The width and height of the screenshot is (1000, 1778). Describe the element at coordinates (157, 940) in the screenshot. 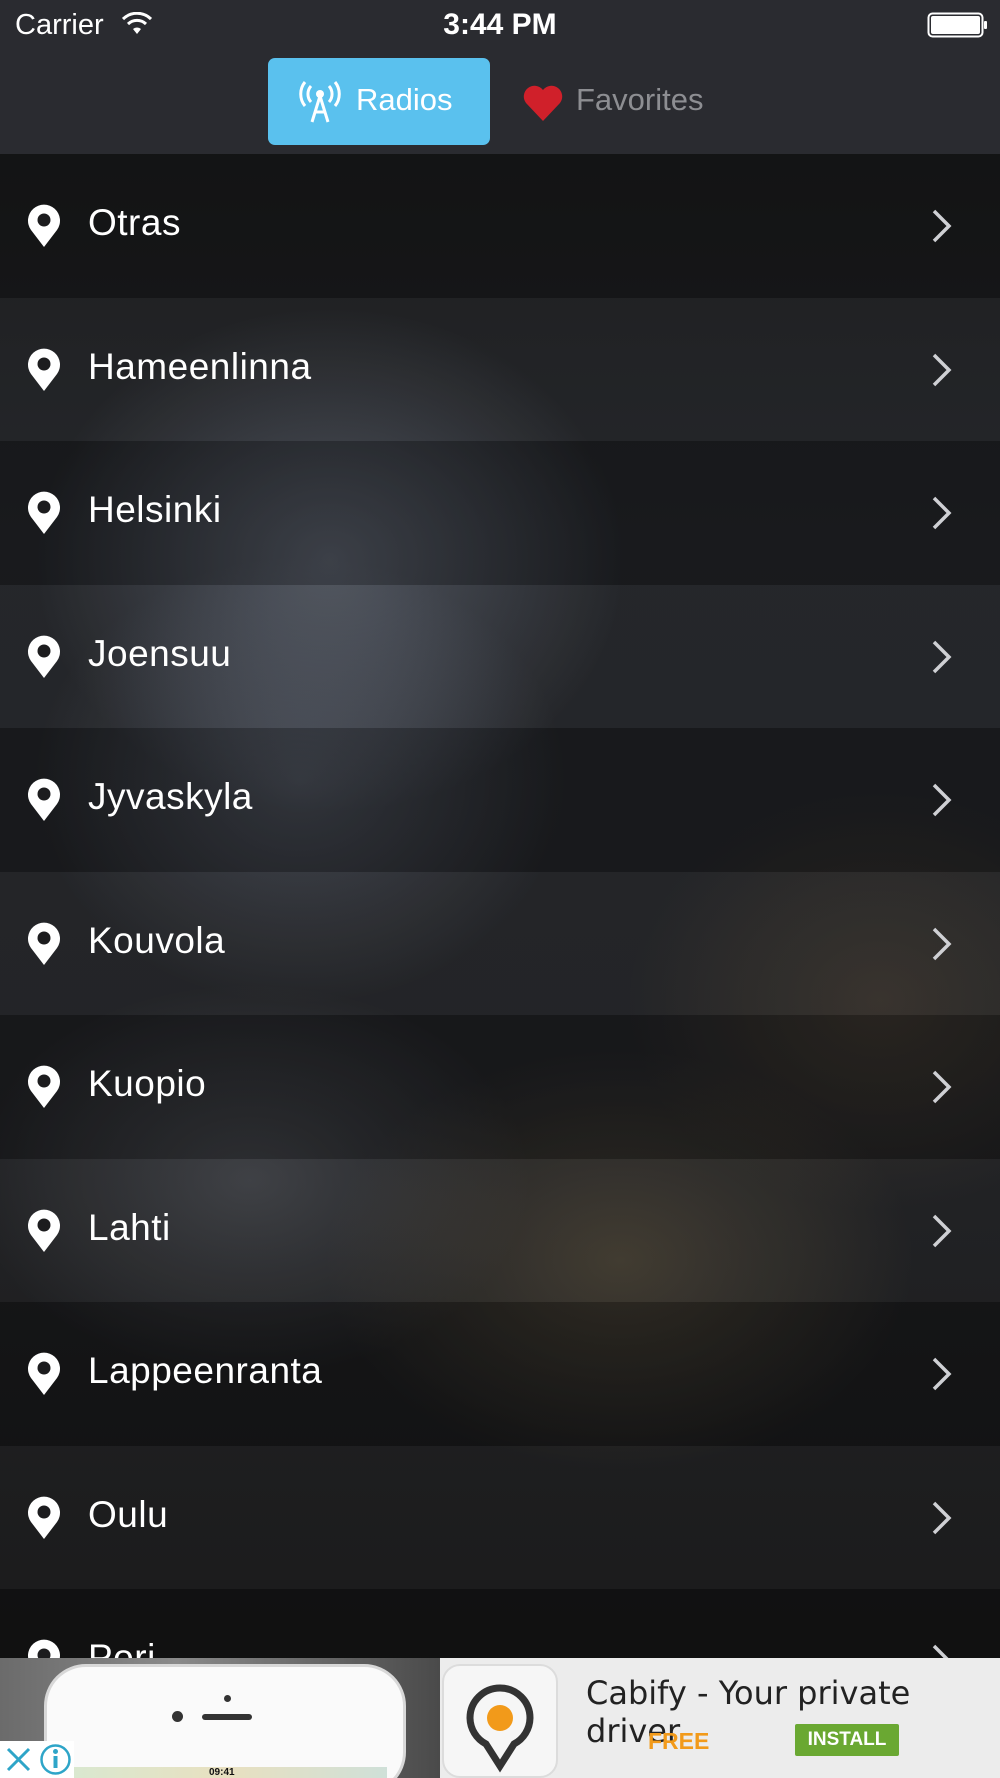

I see `list-item-label: Kouvola` at that location.